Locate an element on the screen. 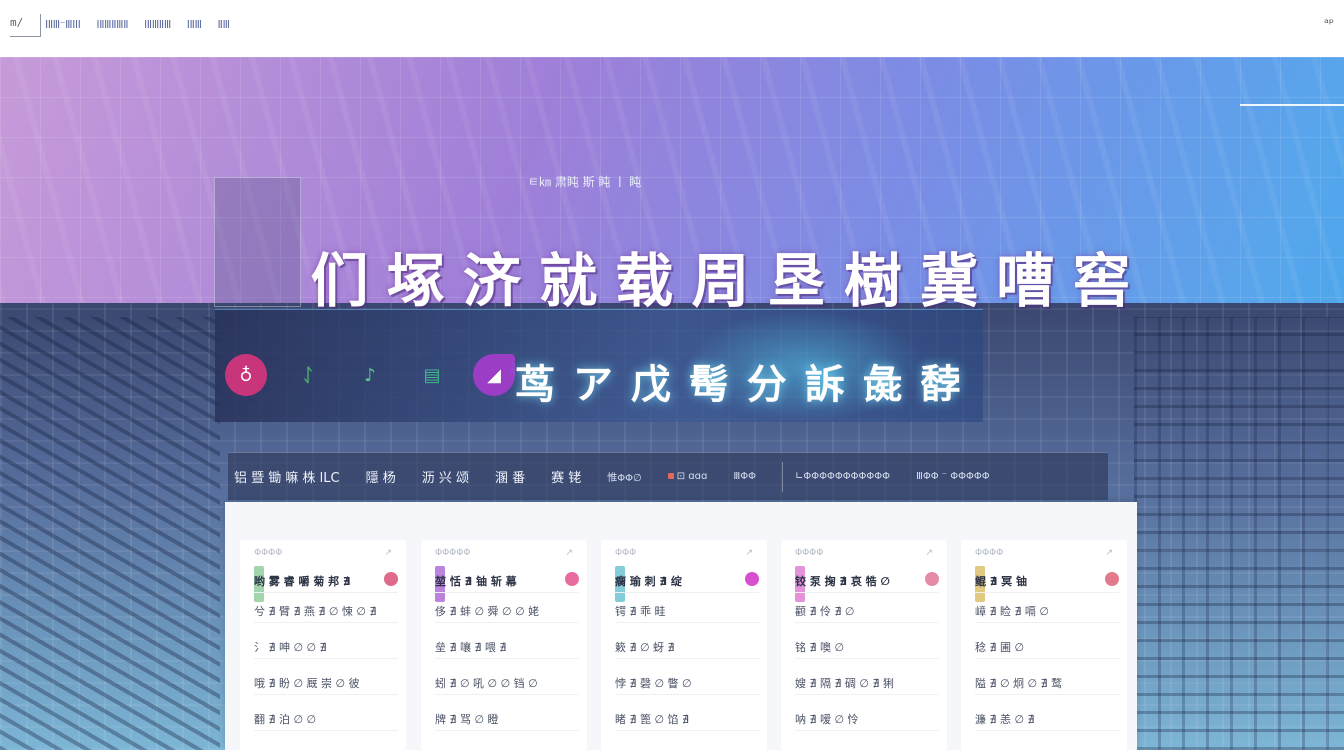  card-row: 嶂 ∄ 睑 ∄ 嗝 ∅ is located at coordinates (1047, 611).